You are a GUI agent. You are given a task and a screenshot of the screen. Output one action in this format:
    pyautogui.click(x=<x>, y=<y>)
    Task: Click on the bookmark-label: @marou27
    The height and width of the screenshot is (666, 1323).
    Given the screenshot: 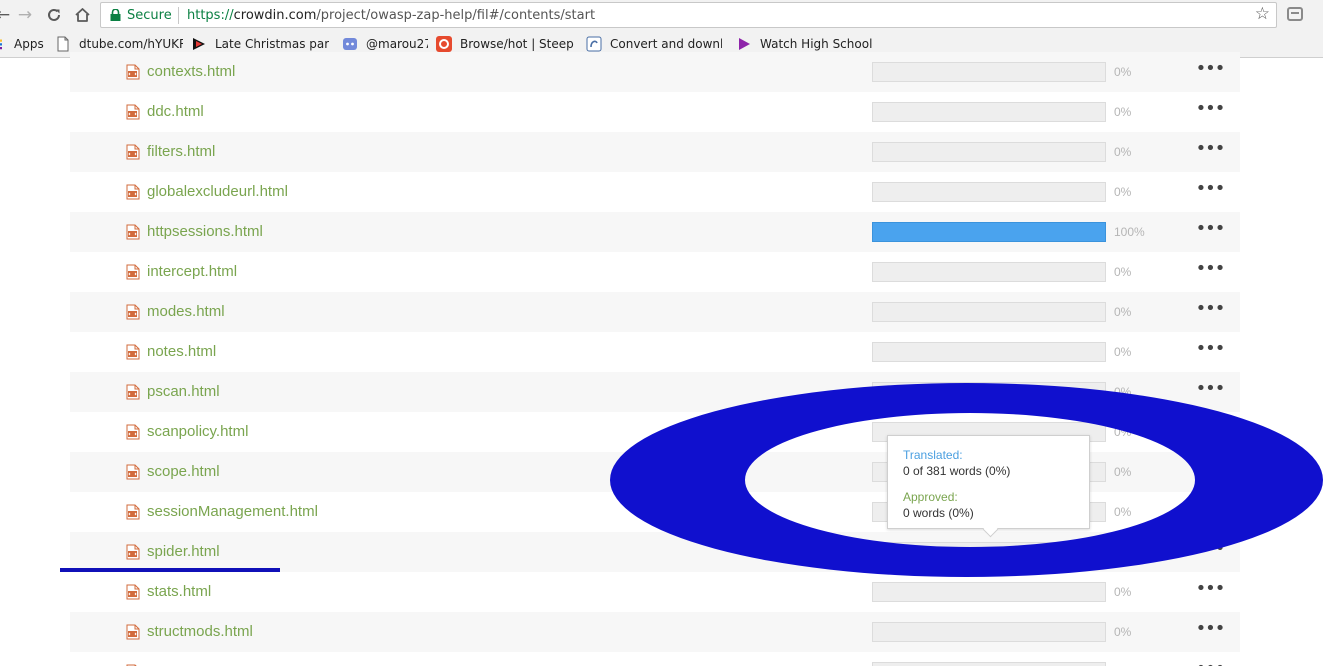 What is the action you would take?
    pyautogui.click(x=397, y=44)
    